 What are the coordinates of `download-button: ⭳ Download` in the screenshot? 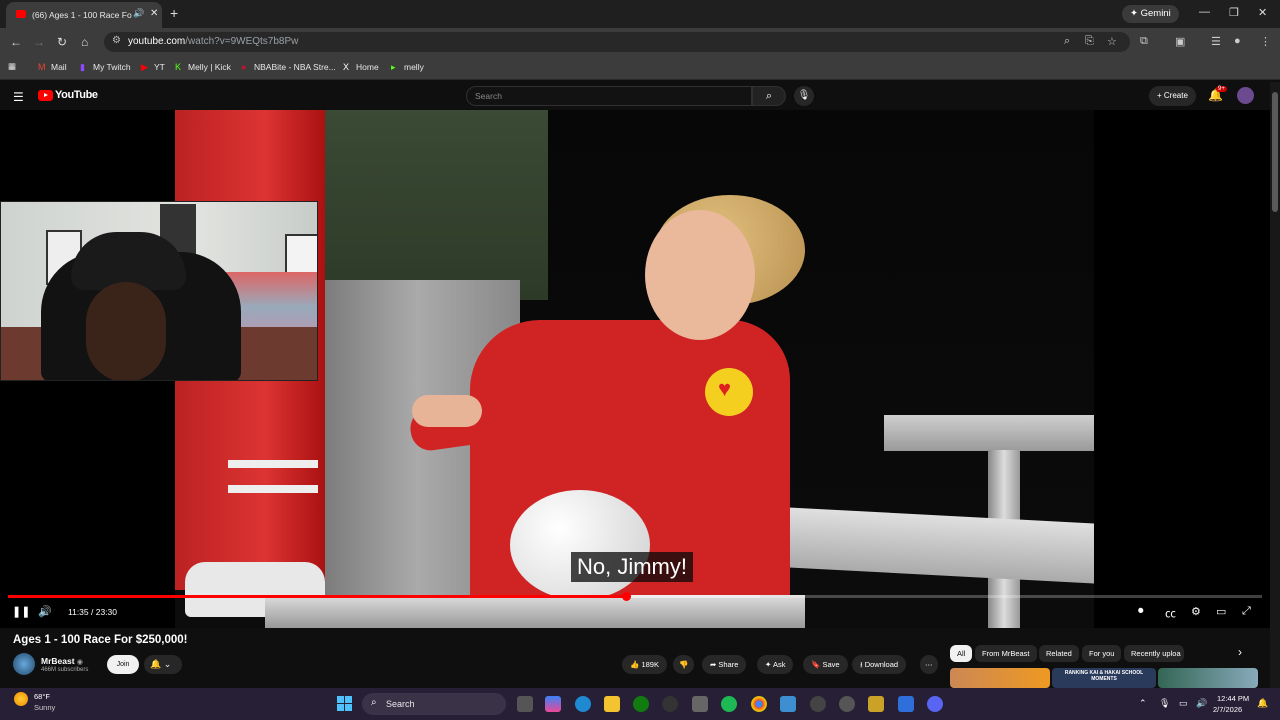 It's located at (879, 664).